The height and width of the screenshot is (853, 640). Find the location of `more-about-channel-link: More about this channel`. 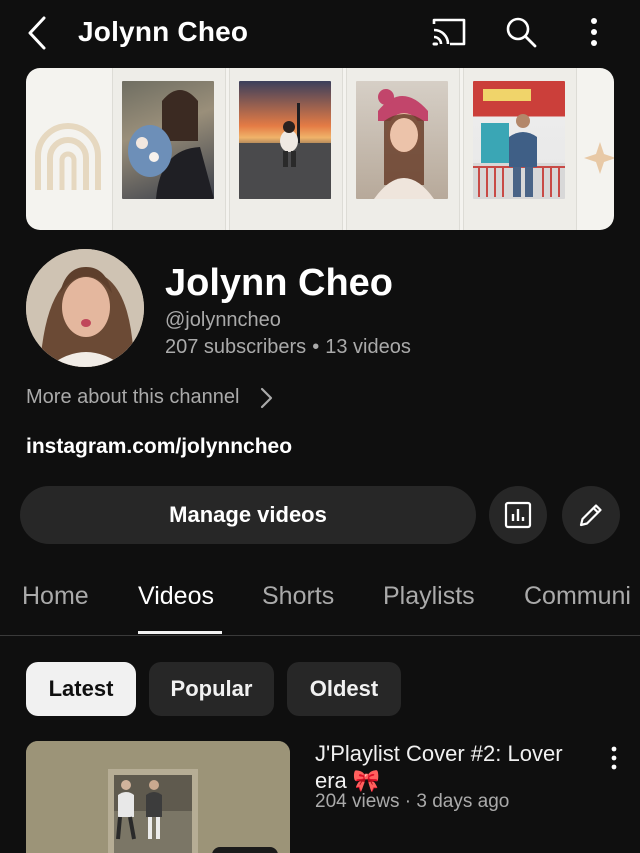

more-about-channel-link: More about this channel is located at coordinates (149, 397).